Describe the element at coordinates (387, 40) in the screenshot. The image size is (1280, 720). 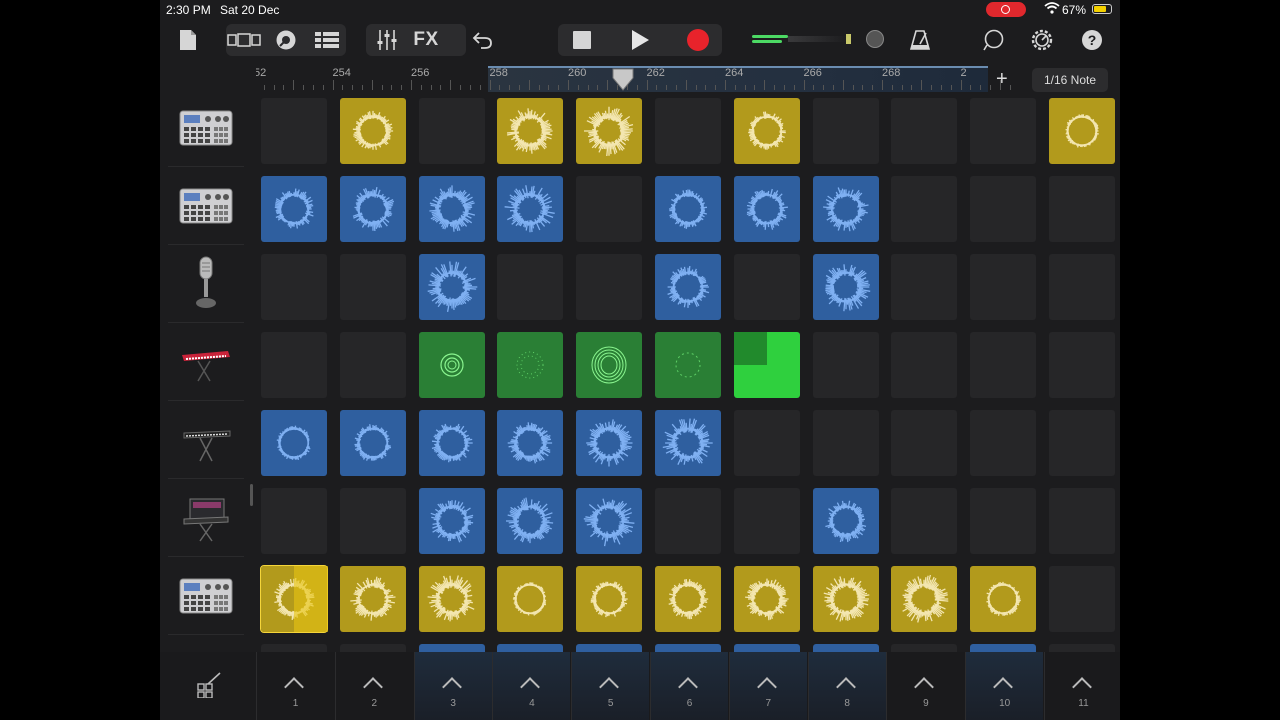
I see `mixer-icon` at that location.